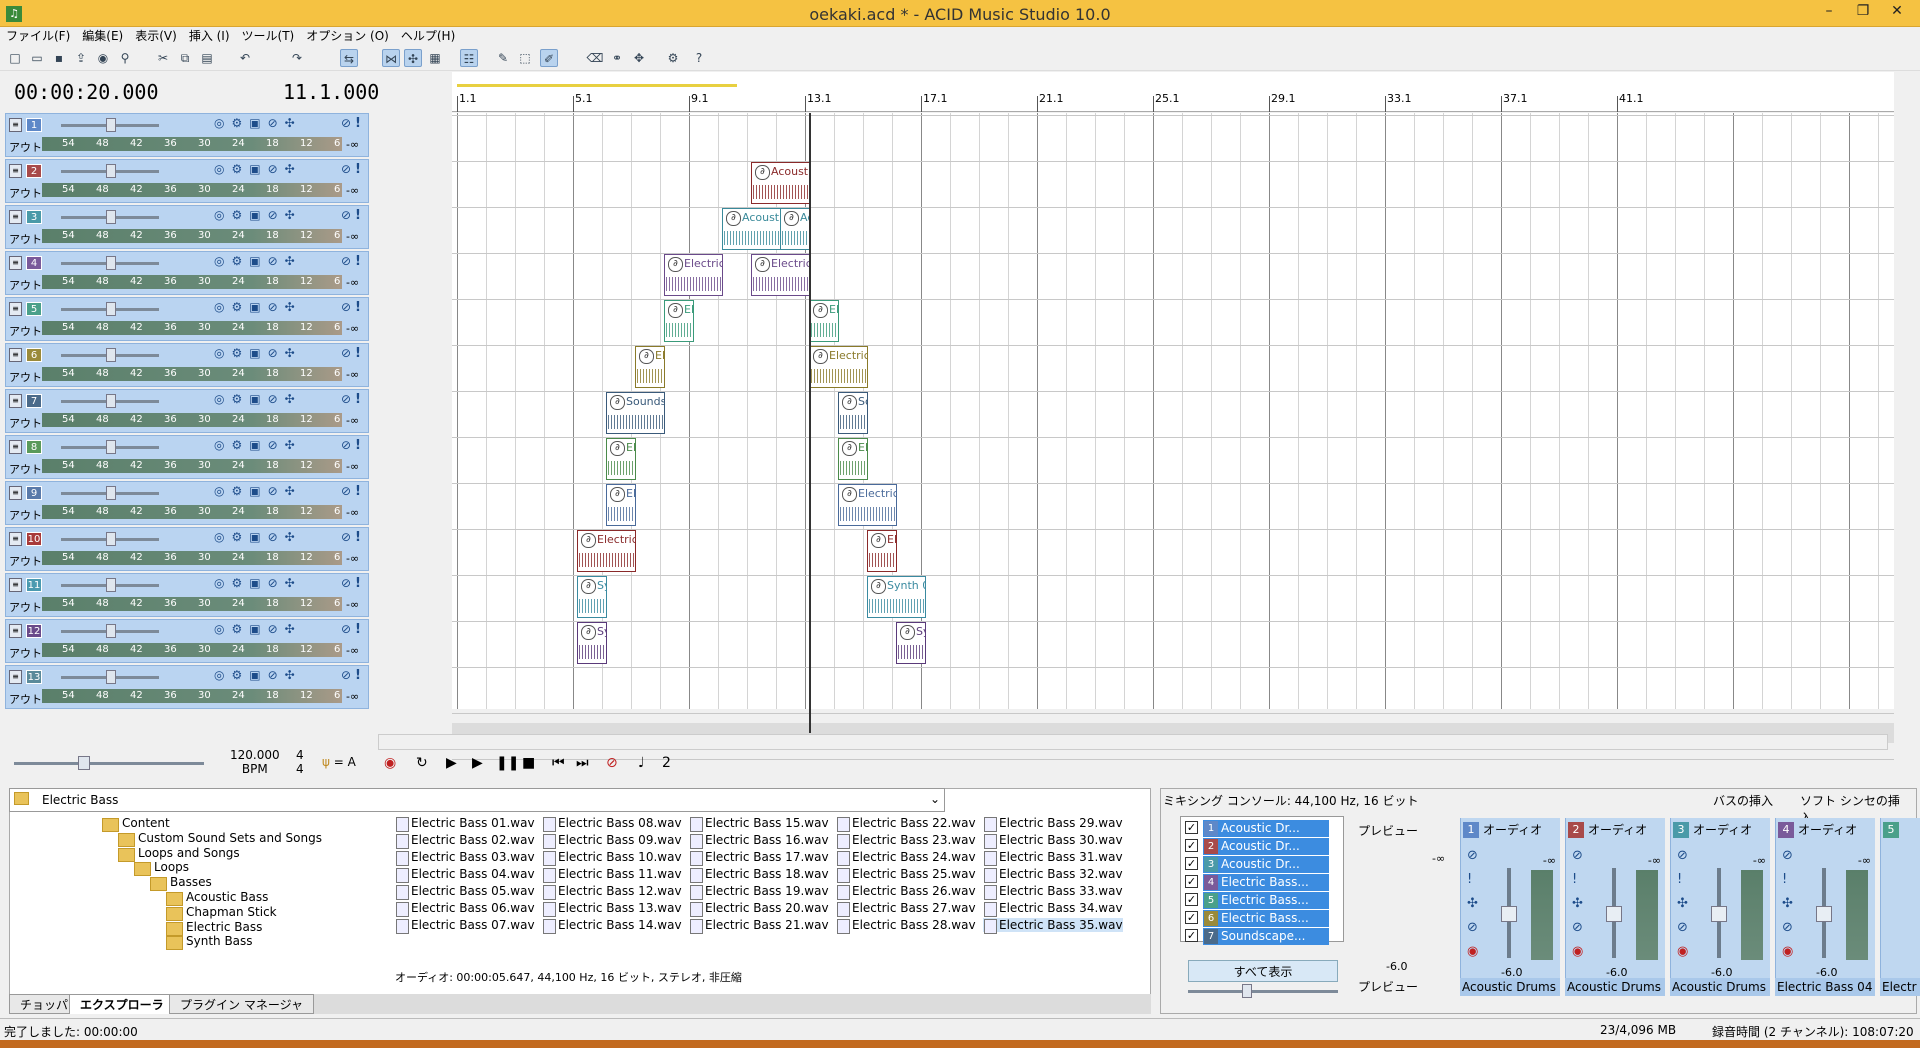 The height and width of the screenshot is (1048, 1920). What do you see at coordinates (759, 926) in the screenshot?
I see `file-item: Electric Bass 21.wav` at bounding box center [759, 926].